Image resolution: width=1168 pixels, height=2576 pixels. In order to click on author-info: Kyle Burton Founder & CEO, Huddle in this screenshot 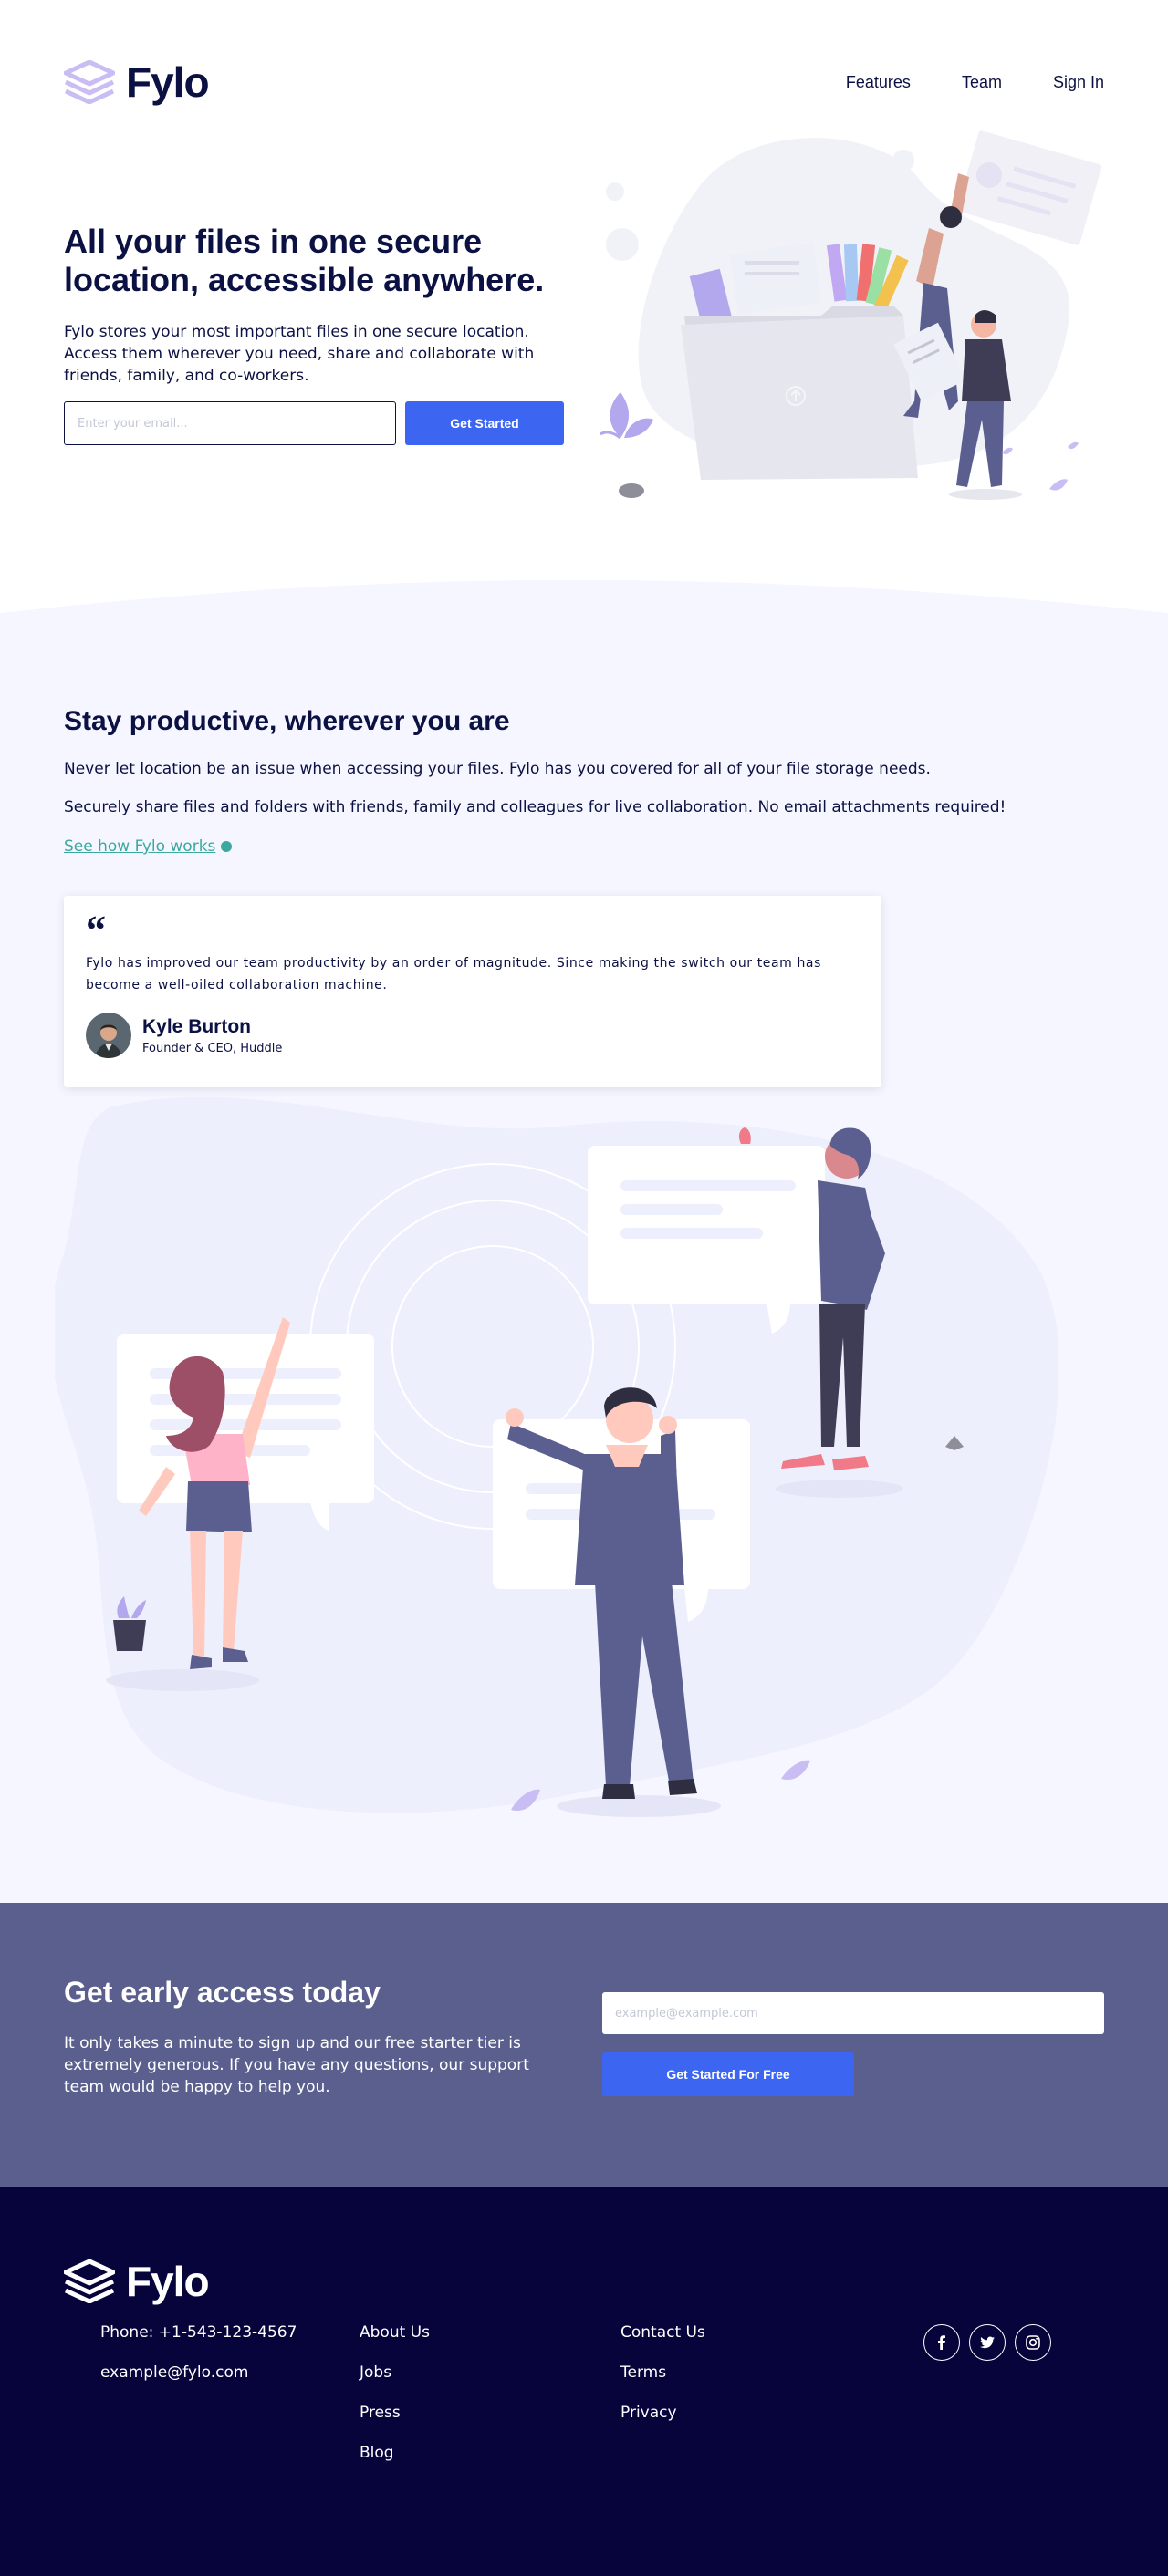, I will do `click(212, 1035)`.